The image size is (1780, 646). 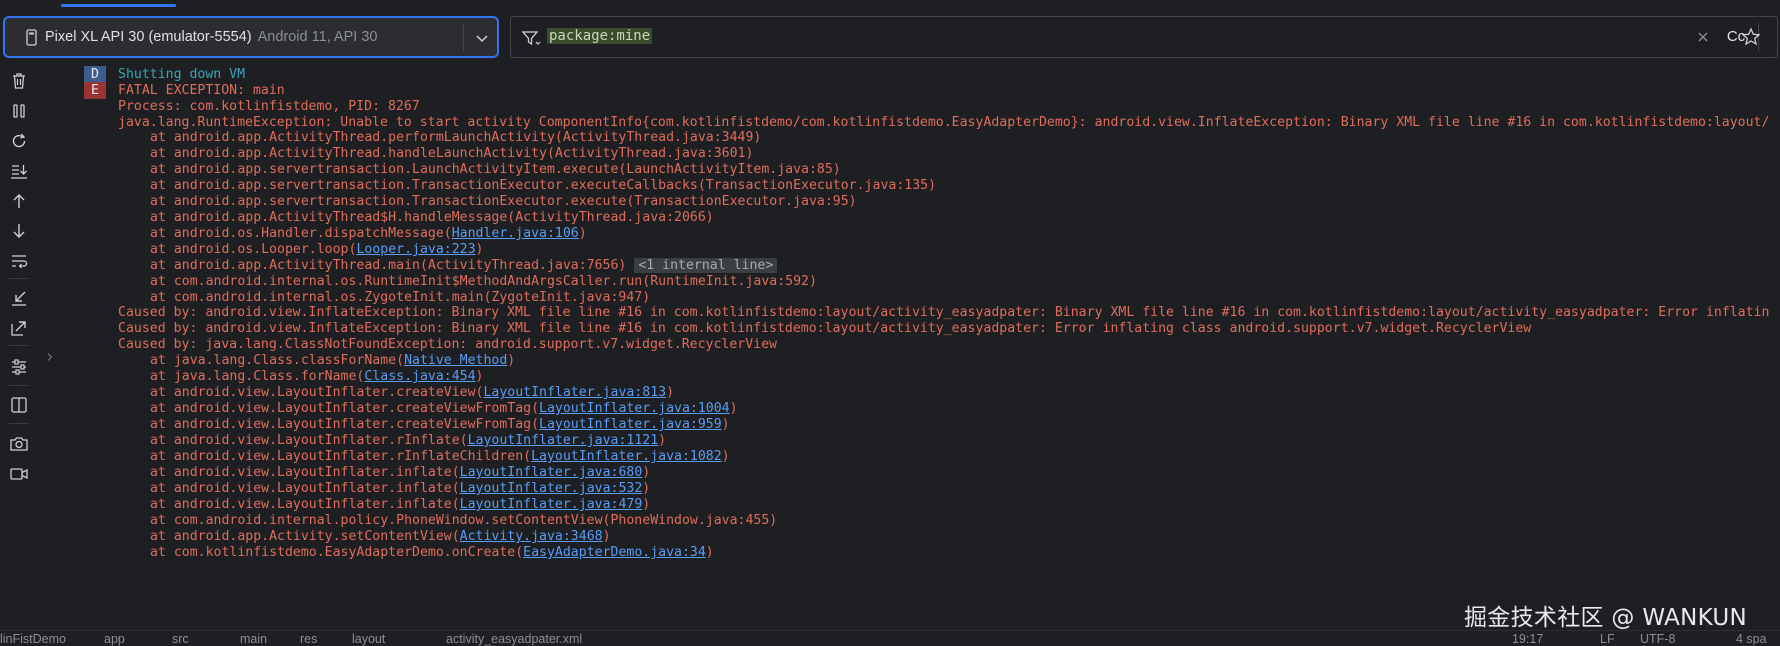 I want to click on frame-text: at android.view.LayoutInflater.rInflate(, so click(x=309, y=440).